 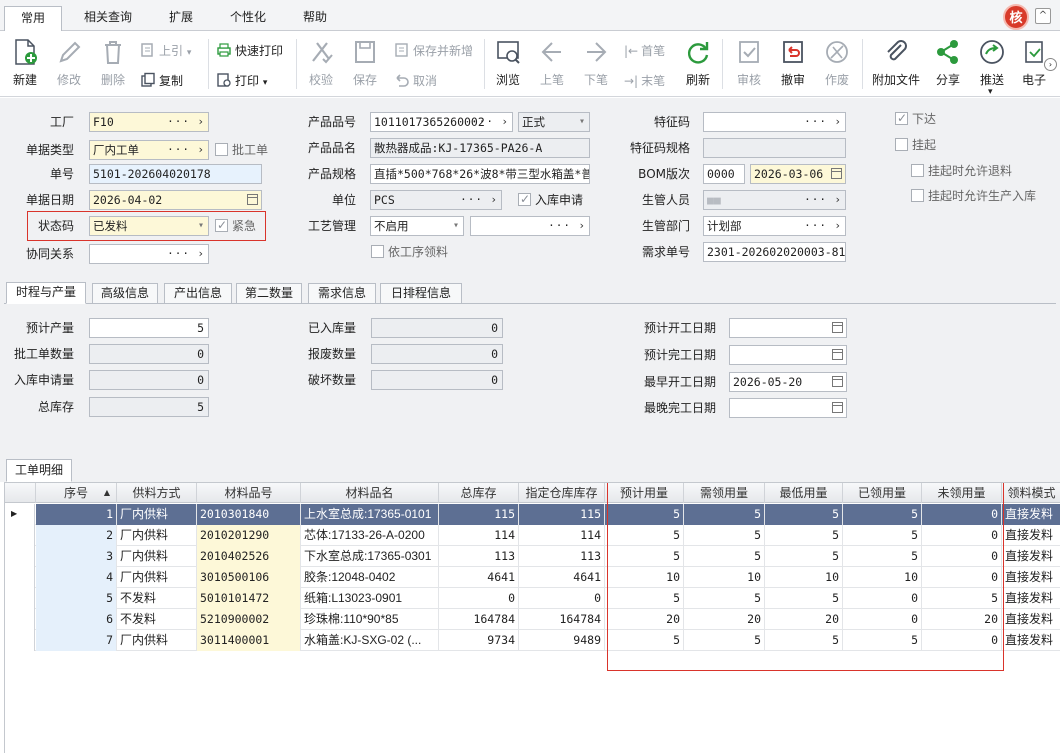 I want to click on scrap-field: 0, so click(x=437, y=354).